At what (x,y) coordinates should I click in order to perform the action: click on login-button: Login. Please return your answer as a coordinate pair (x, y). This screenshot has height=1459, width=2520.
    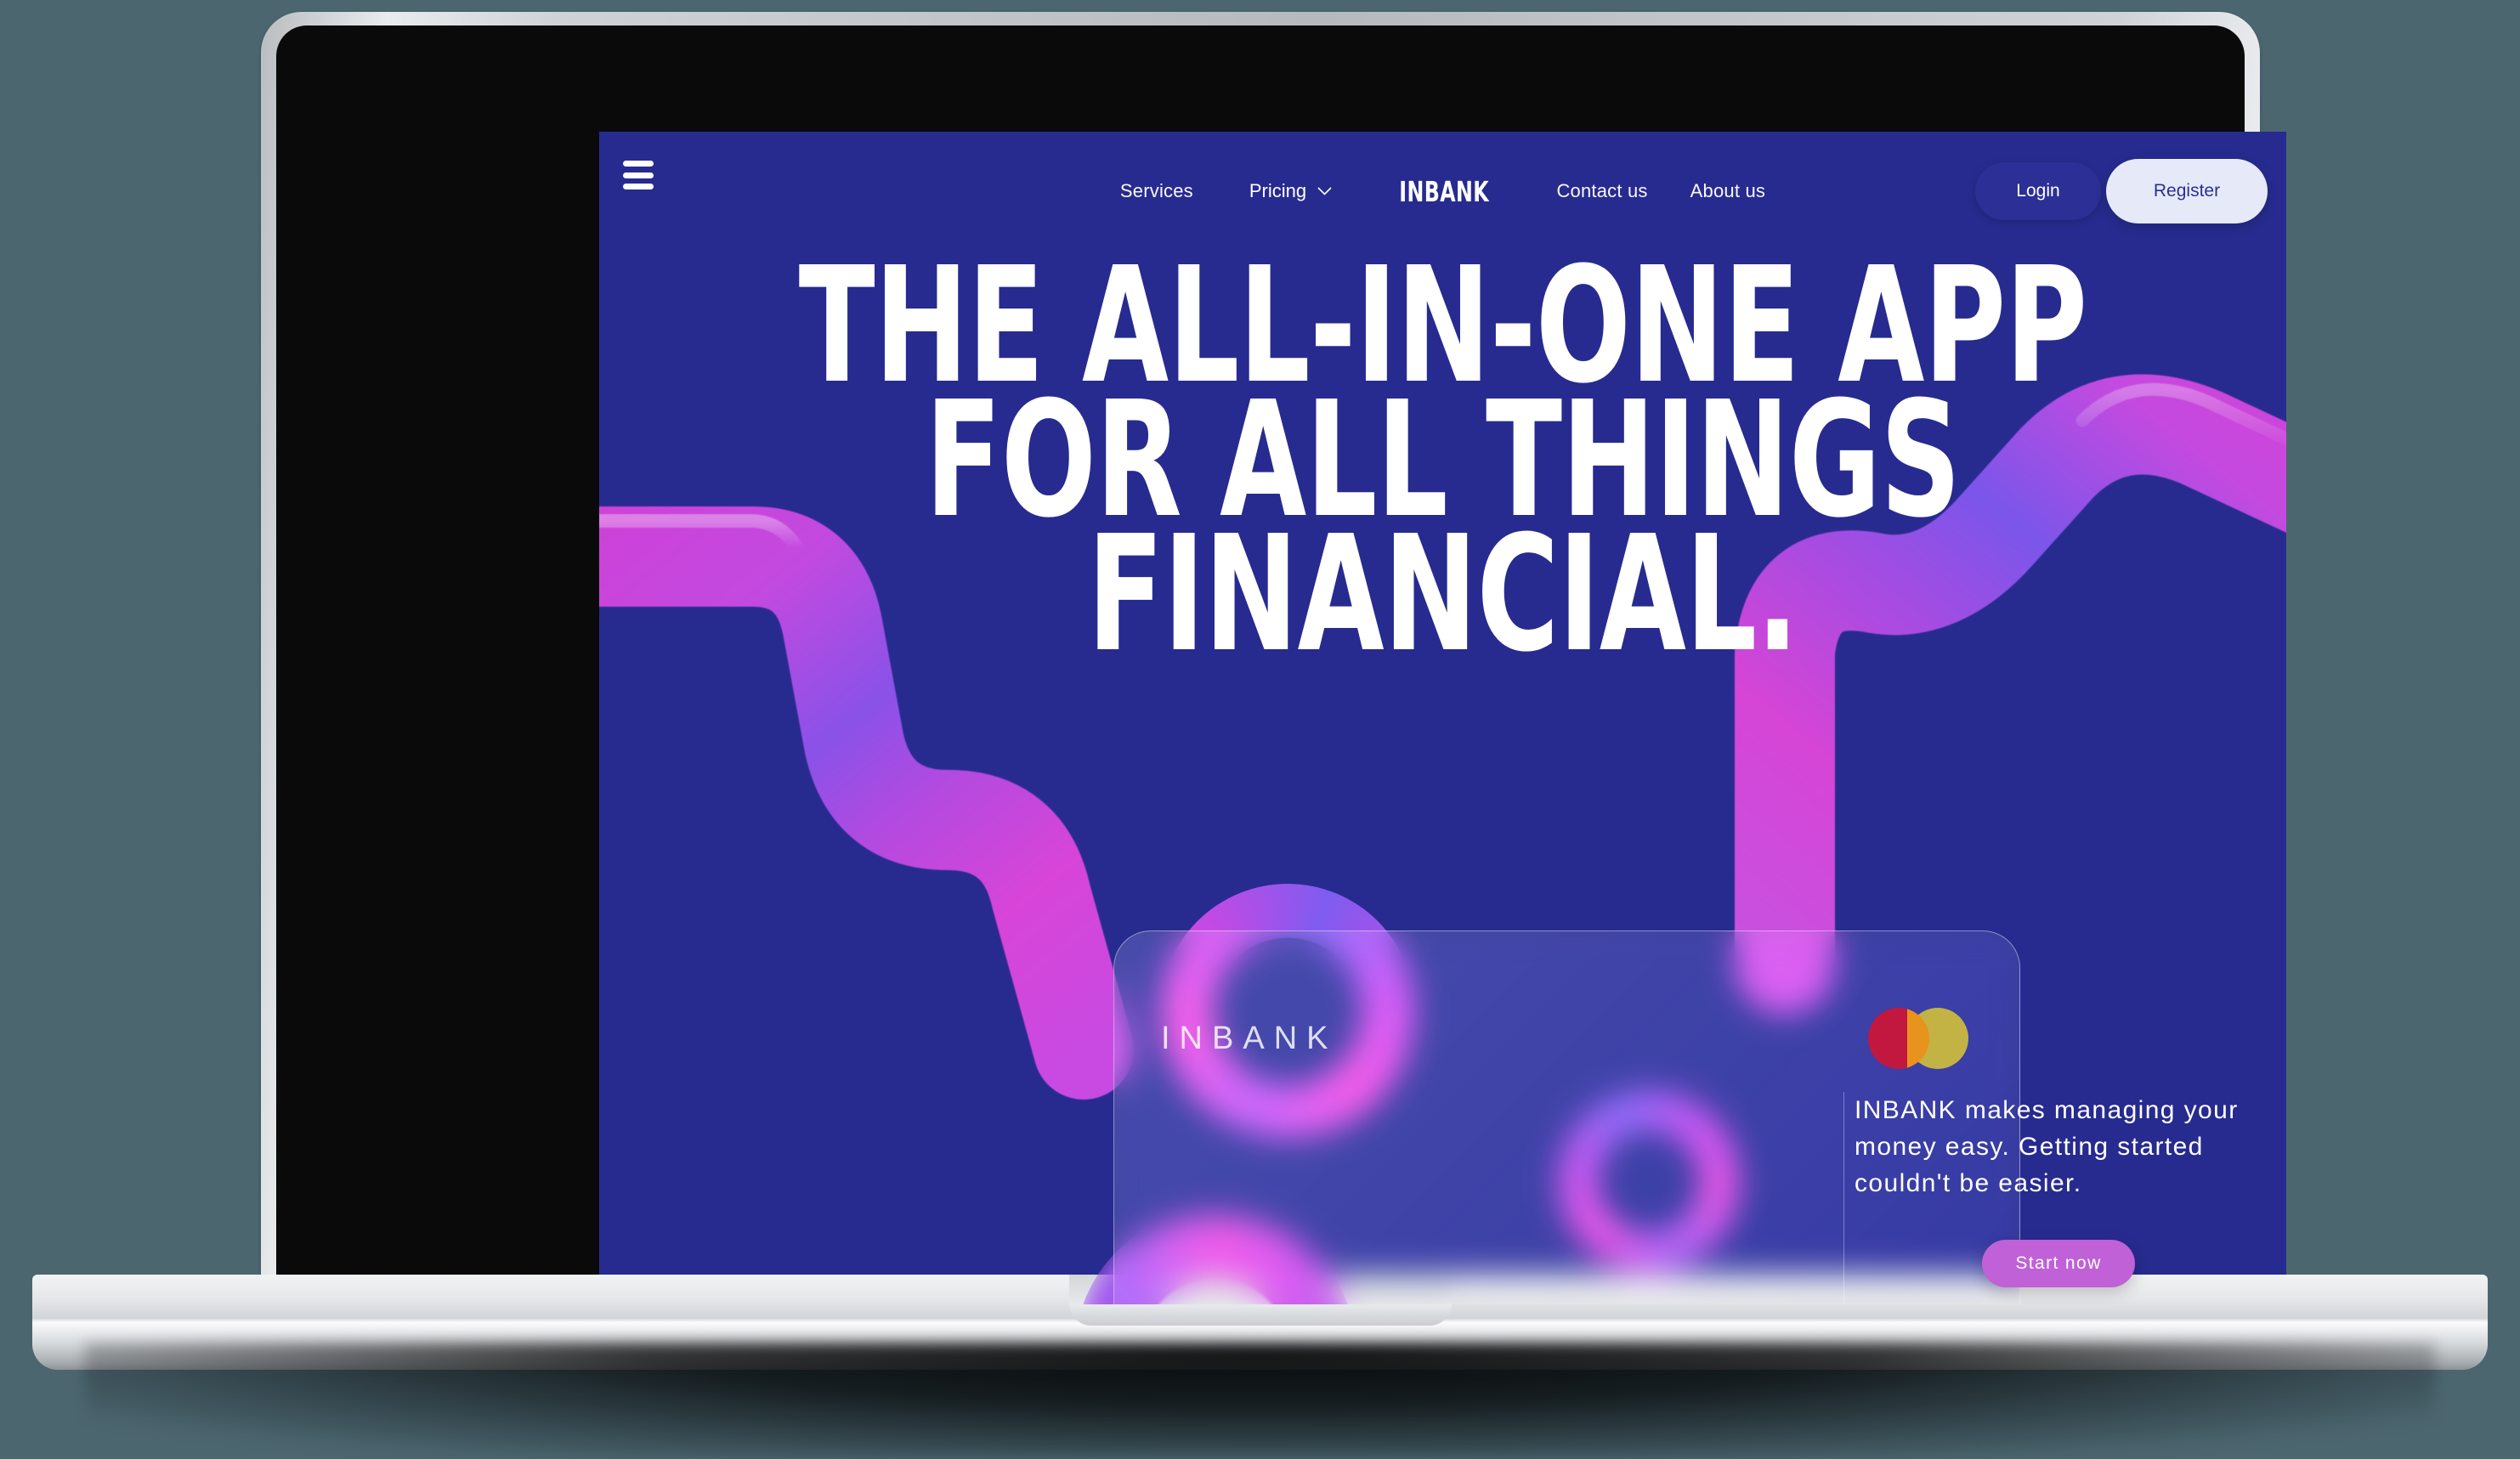
    Looking at the image, I should click on (2038, 191).